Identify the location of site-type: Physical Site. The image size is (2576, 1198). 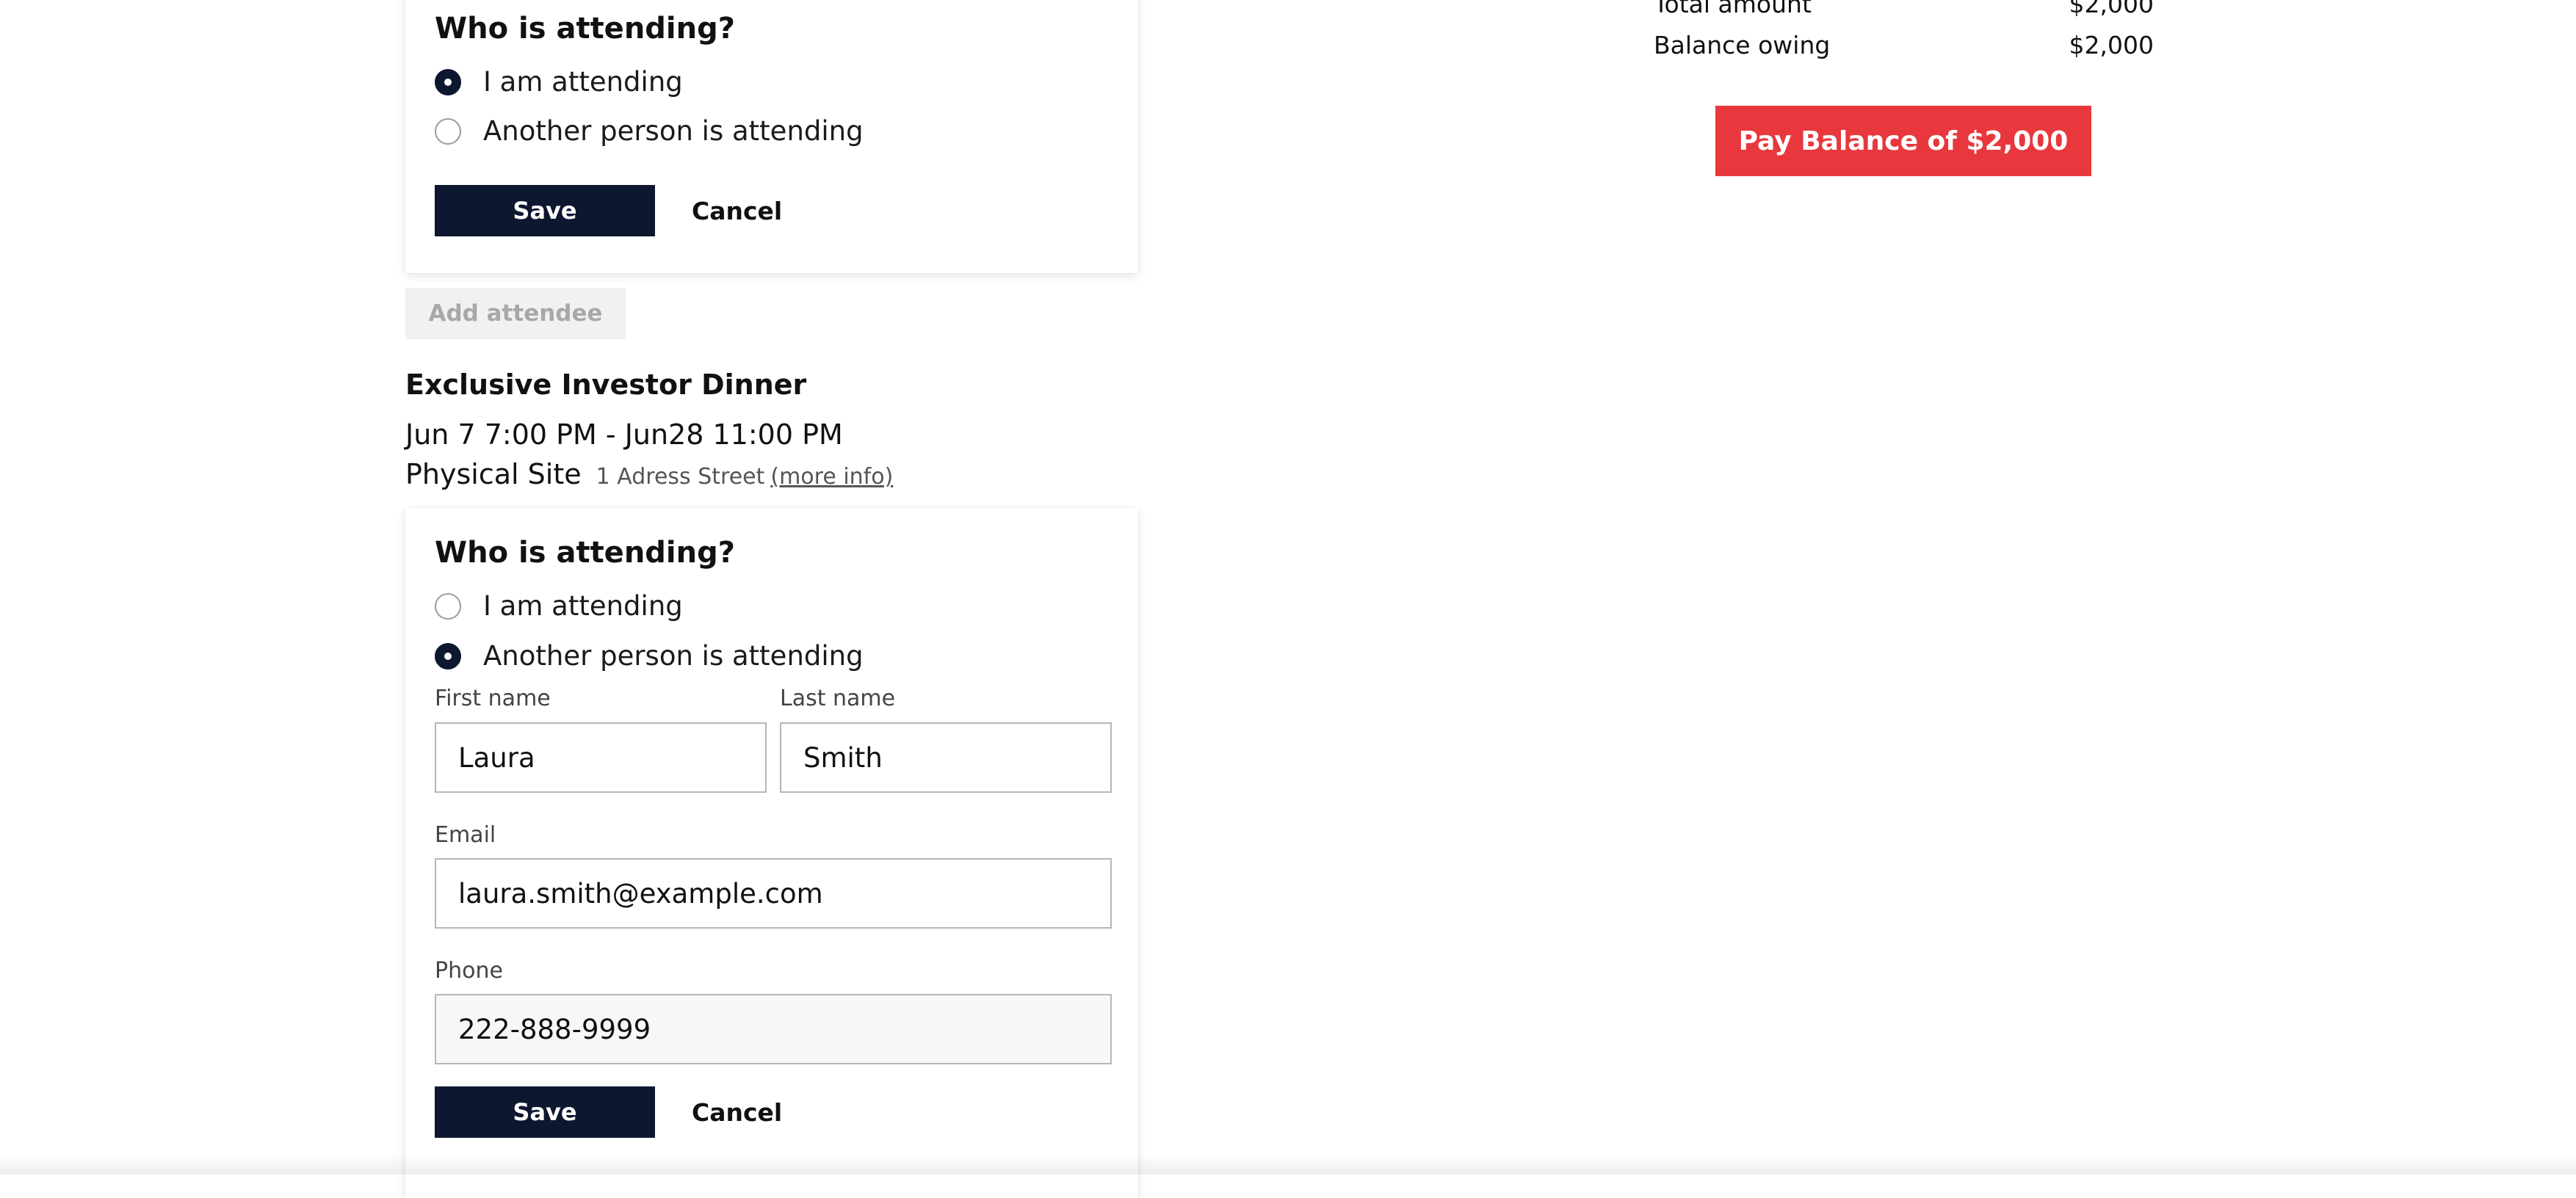
(493, 474).